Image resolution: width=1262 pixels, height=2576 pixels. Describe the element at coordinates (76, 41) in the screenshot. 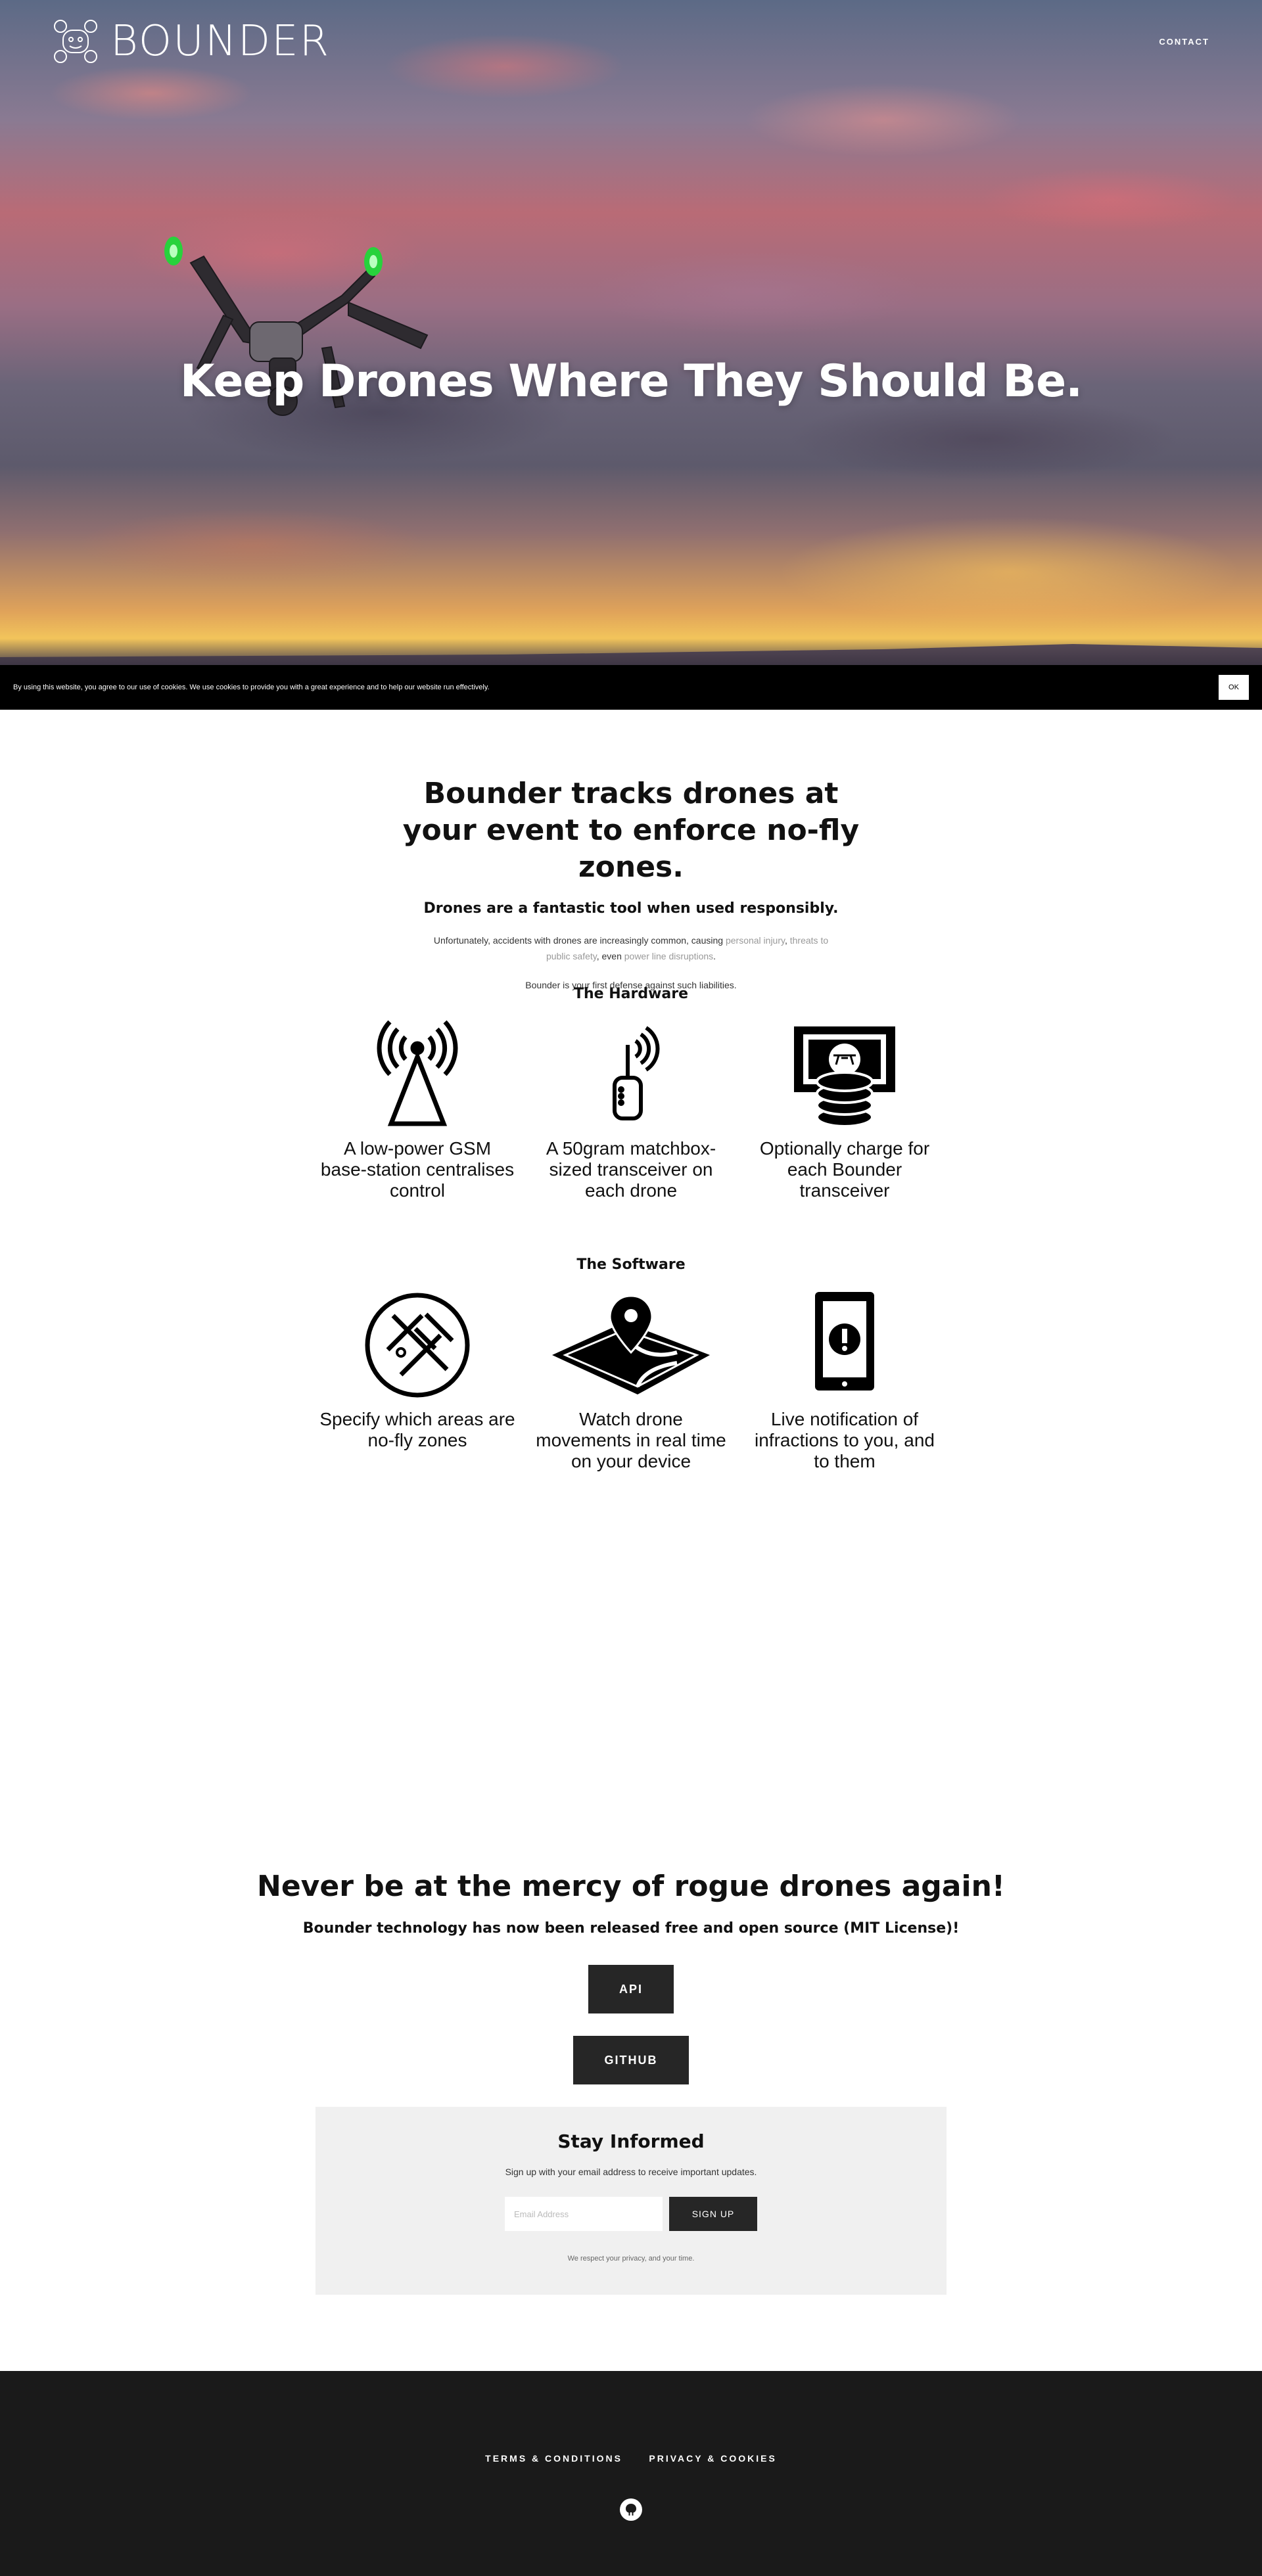

I see `logo-icon` at that location.